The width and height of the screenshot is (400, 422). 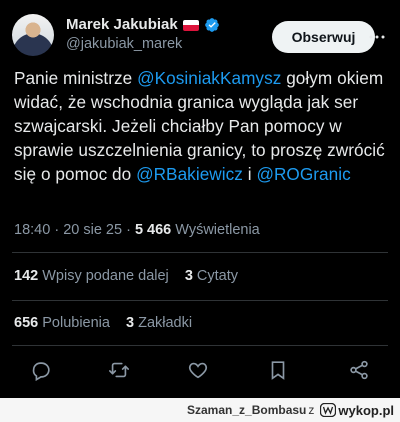 I want to click on retweets-count: 142, so click(x=26, y=276).